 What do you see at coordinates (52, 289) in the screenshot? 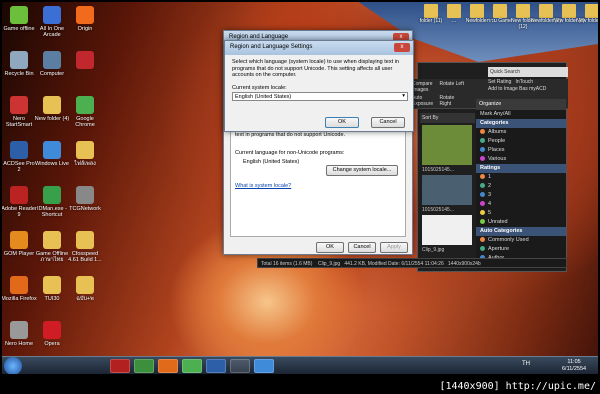
I see `desktop-icon: TUI30` at bounding box center [52, 289].